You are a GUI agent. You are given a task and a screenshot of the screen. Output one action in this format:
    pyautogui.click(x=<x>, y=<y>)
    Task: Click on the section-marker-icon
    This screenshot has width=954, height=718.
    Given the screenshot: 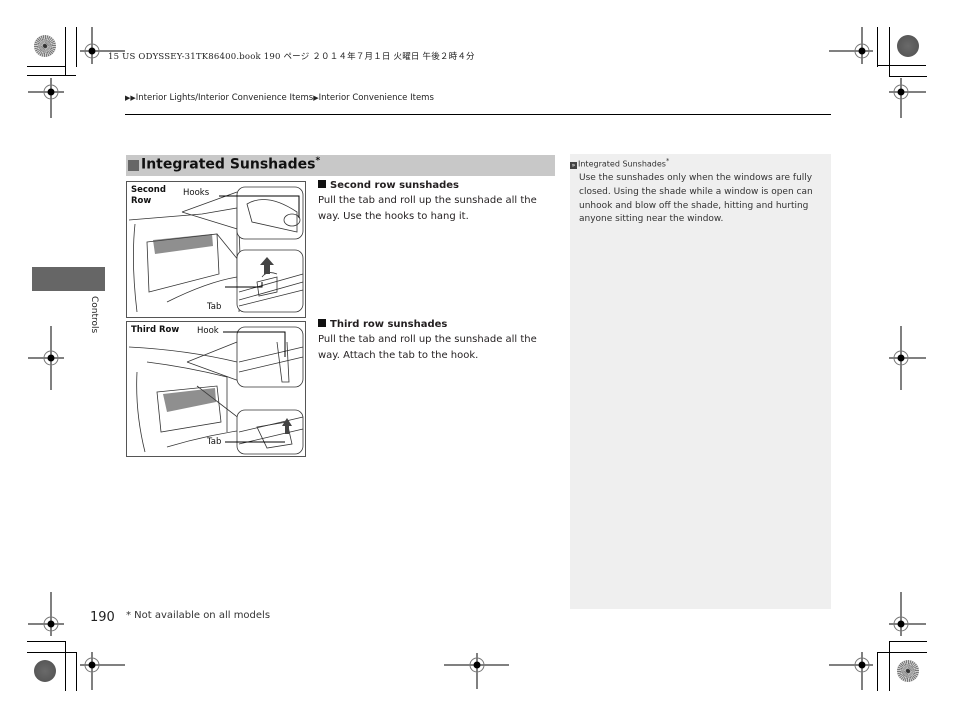 What is the action you would take?
    pyautogui.click(x=133, y=165)
    